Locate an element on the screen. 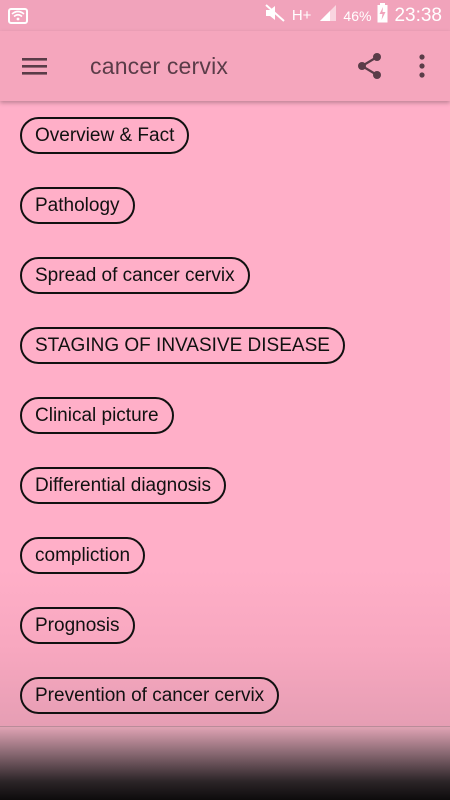 The width and height of the screenshot is (450, 800). battery-percent: 46% is located at coordinates (357, 15).